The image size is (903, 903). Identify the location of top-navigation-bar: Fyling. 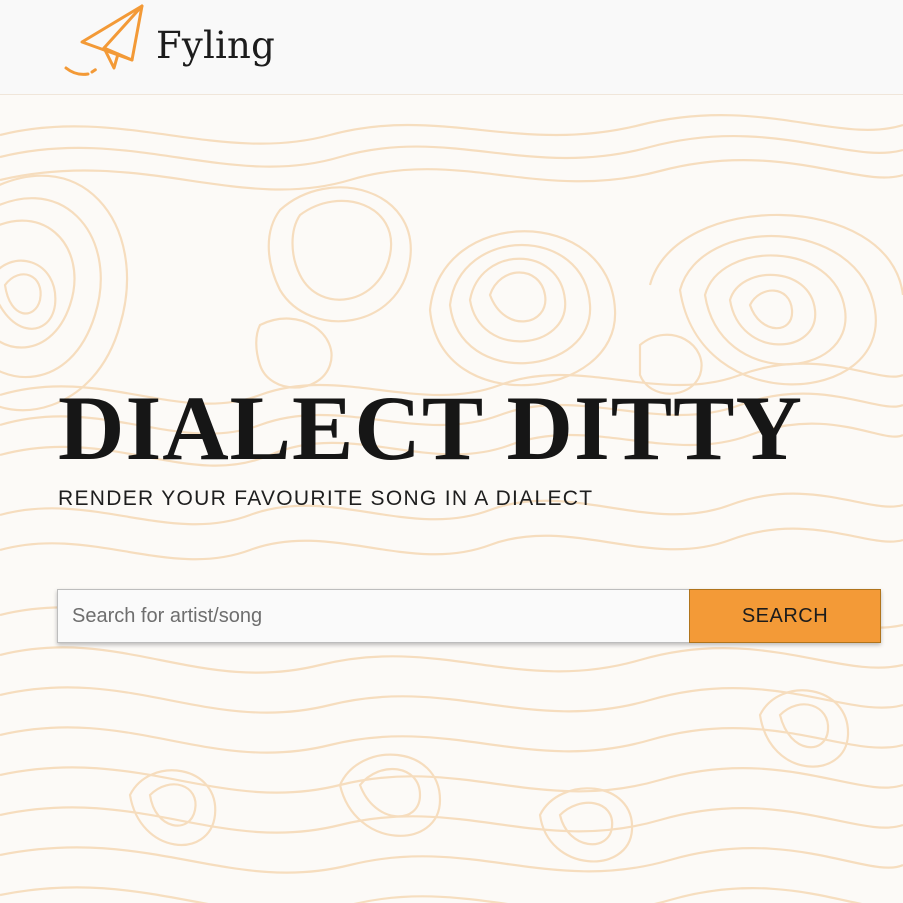
(451, 47).